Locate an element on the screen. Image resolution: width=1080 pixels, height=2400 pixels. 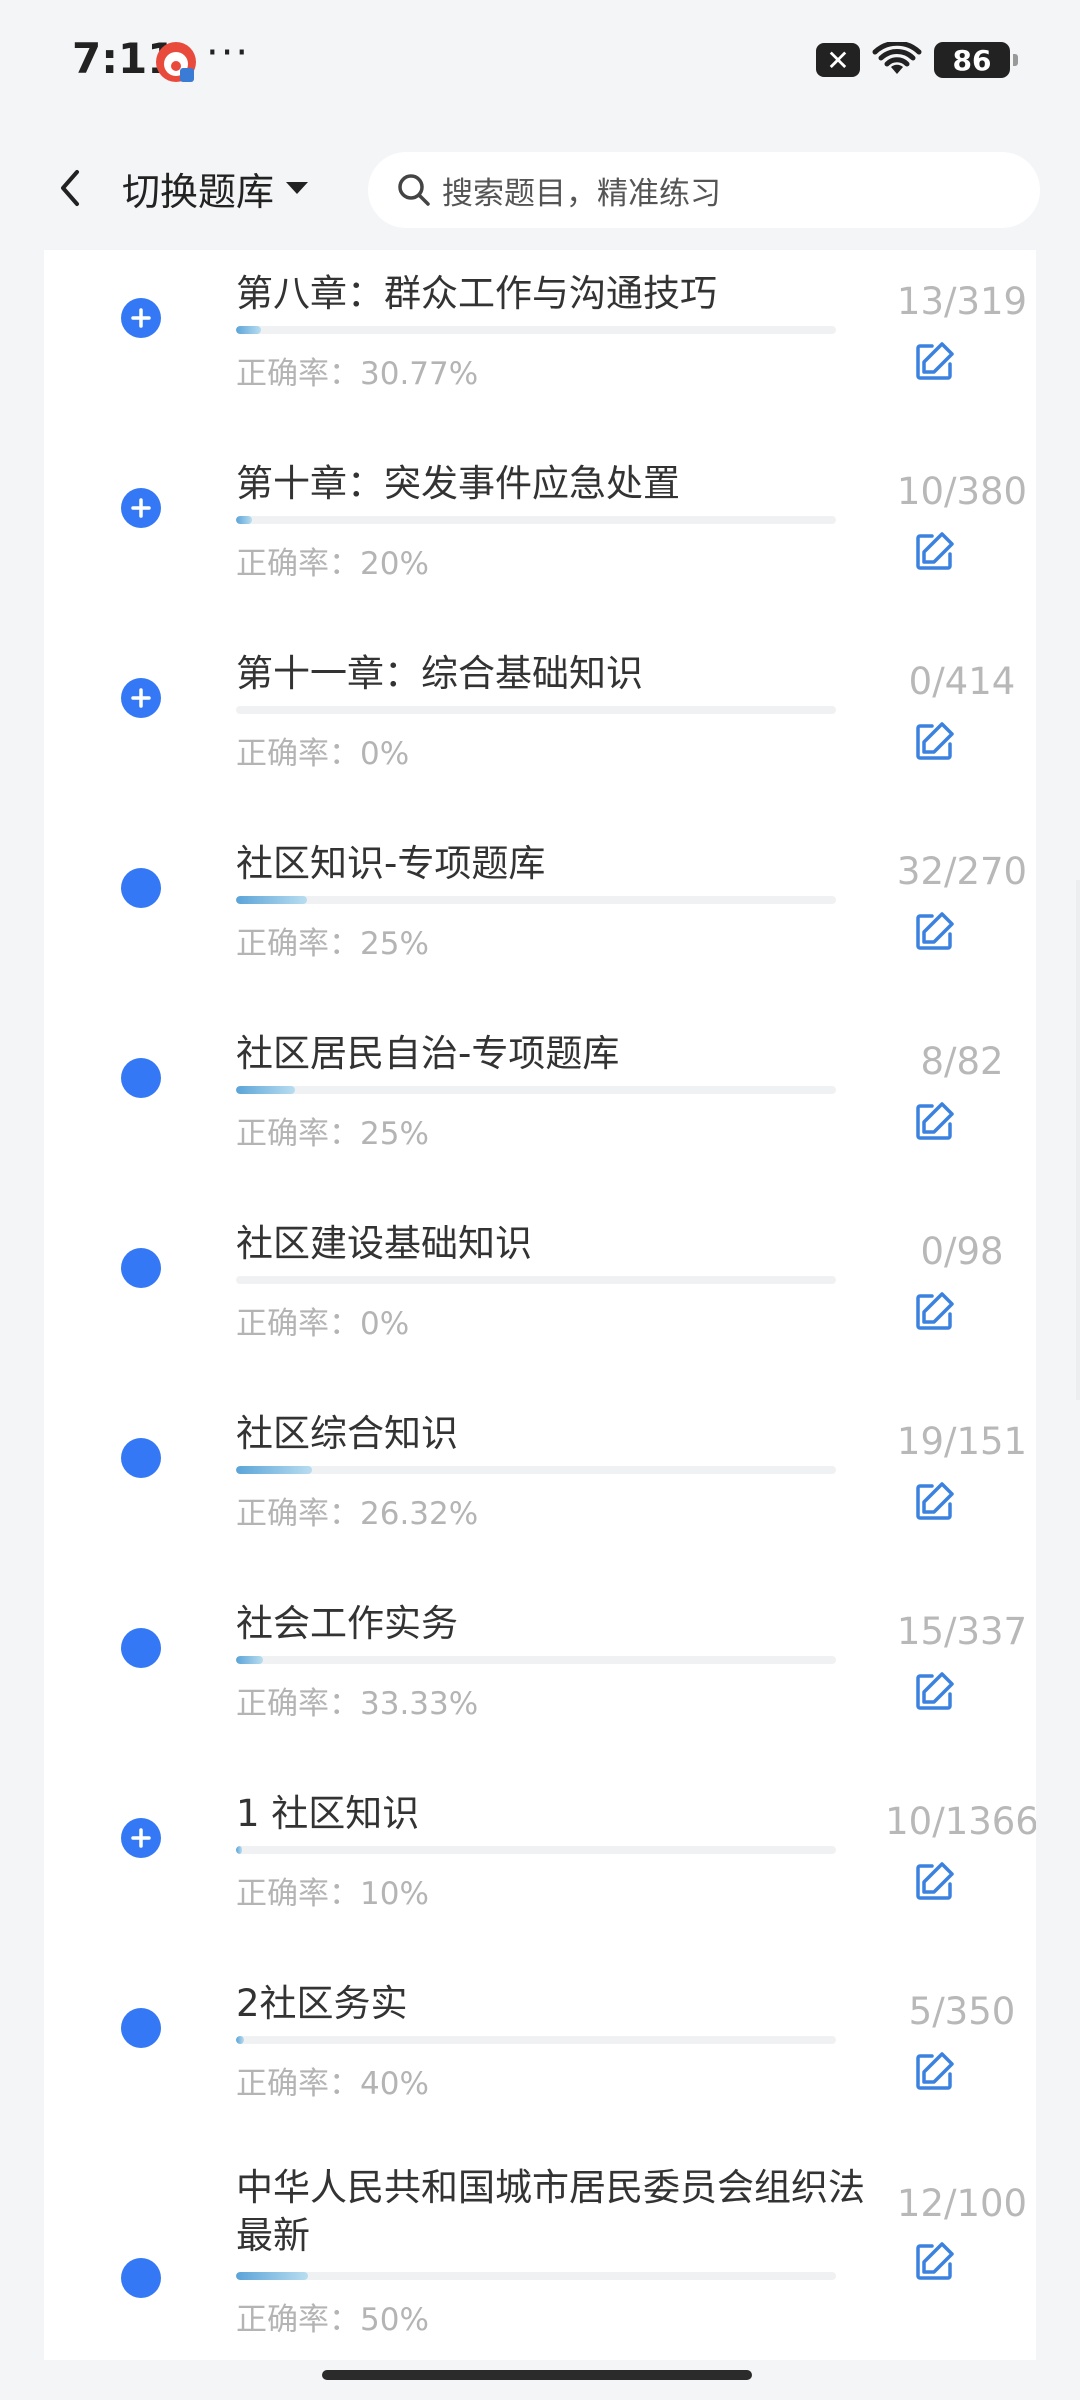
chapter-title: 1 社区知识 is located at coordinates (328, 1813).